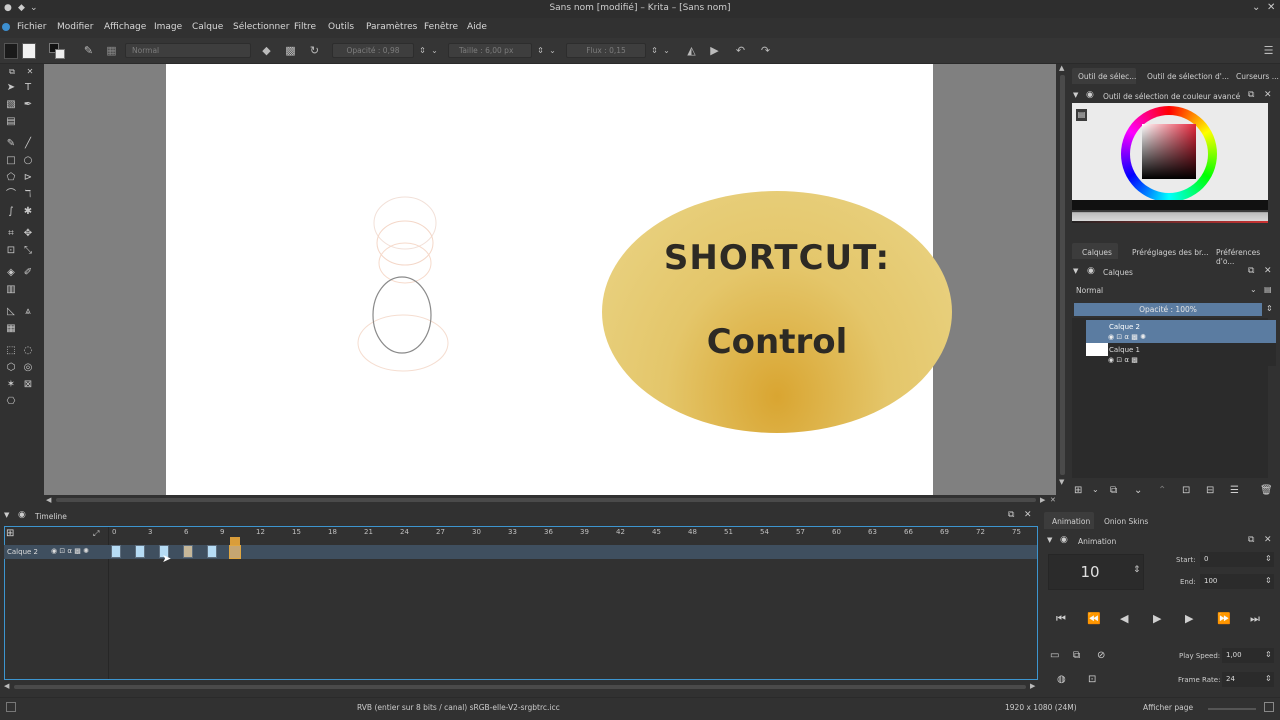  Describe the element at coordinates (305, 27) in the screenshot. I see `menu-filter: Filtre` at that location.